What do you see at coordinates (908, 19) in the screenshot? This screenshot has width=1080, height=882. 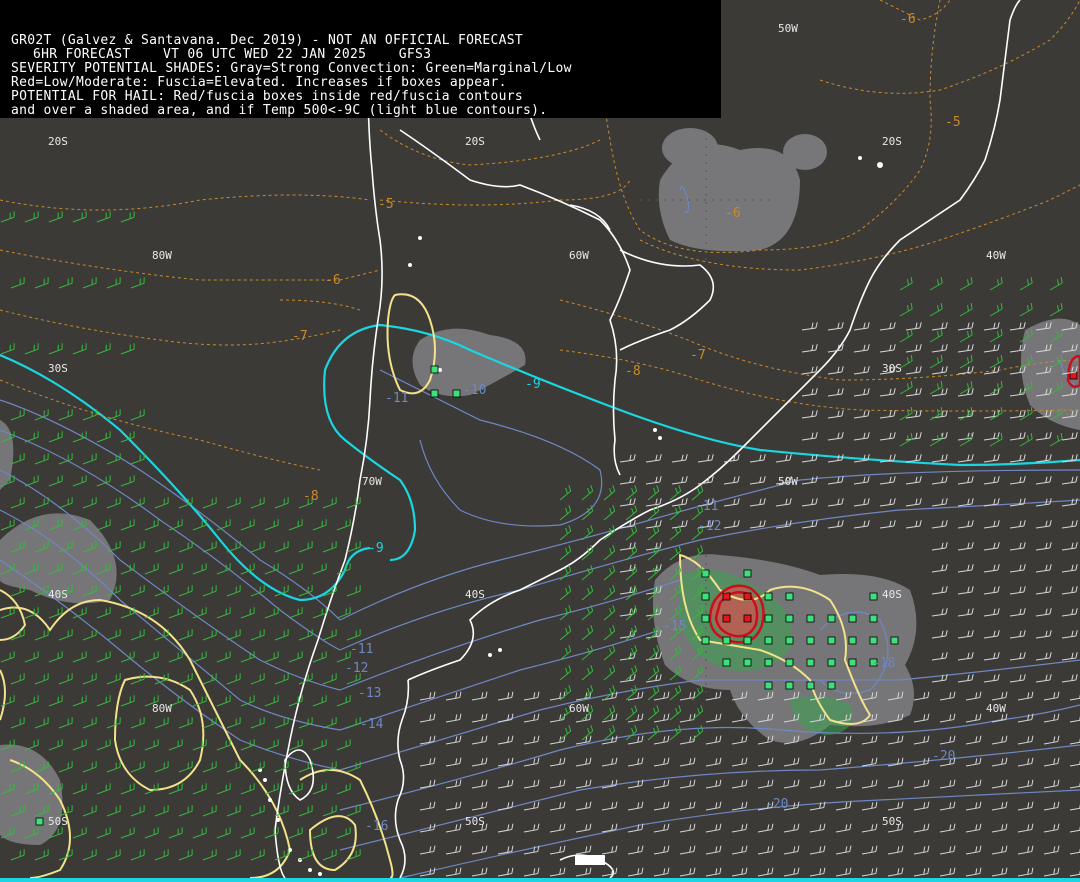 I see `contour-label: -6` at bounding box center [908, 19].